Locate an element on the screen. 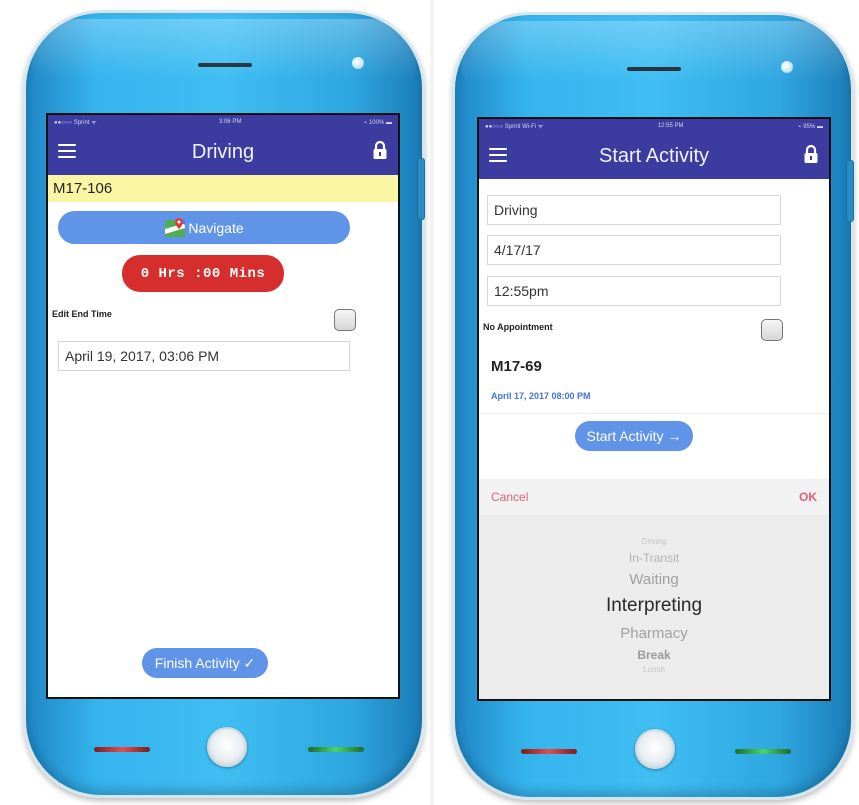 The image size is (859, 805). status-bar: ●●○○○ Sprint ᯤ 3:06 PM ⌁ 100% ▬ is located at coordinates (223, 122).